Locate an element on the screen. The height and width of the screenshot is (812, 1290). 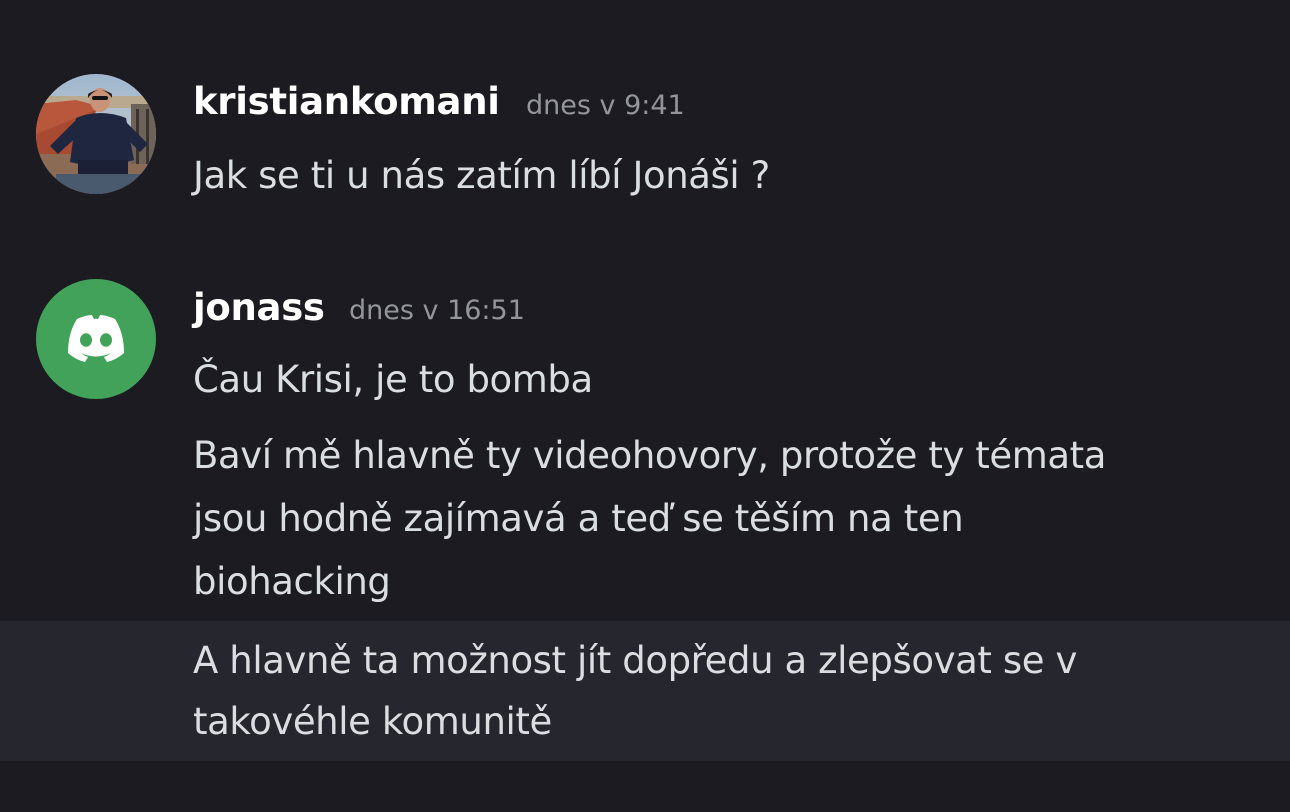
user-photo-avatar is located at coordinates (96, 134).